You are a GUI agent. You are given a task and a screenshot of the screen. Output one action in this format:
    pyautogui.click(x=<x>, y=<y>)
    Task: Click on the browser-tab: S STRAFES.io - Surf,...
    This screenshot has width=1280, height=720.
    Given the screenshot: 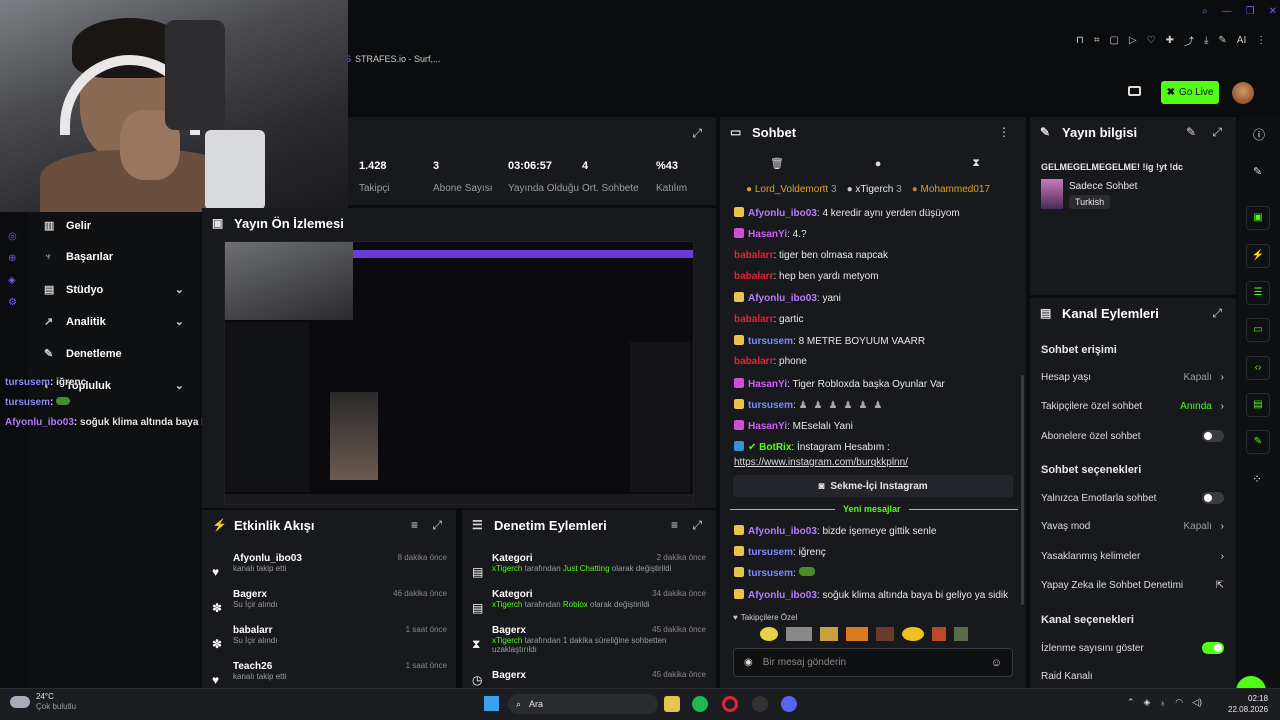 What is the action you would take?
    pyautogui.click(x=393, y=59)
    